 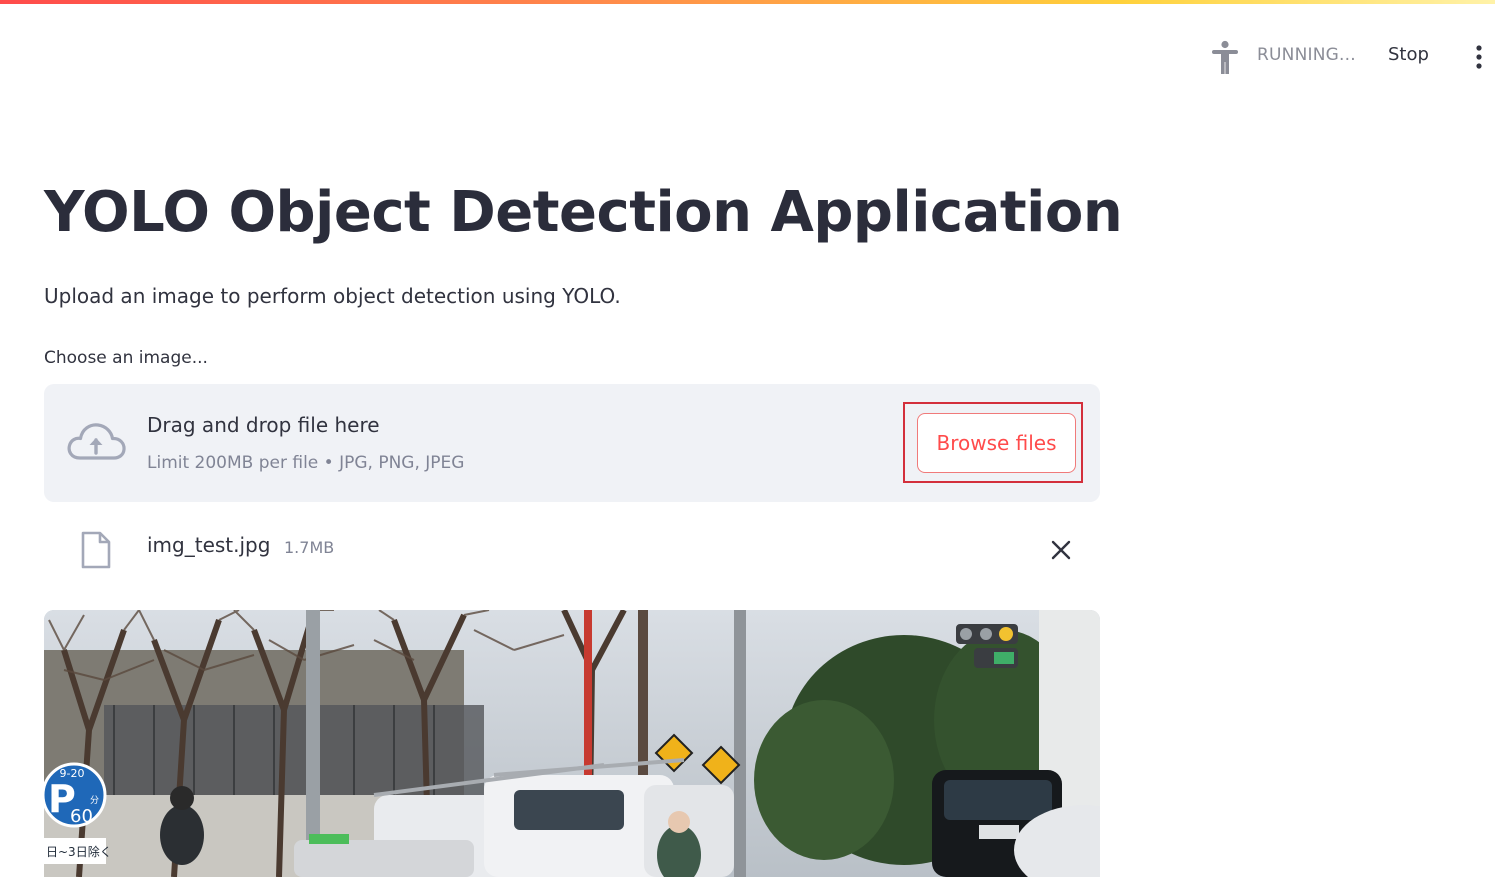 What do you see at coordinates (81, 816) in the screenshot?
I see `sign-number-text: 60` at bounding box center [81, 816].